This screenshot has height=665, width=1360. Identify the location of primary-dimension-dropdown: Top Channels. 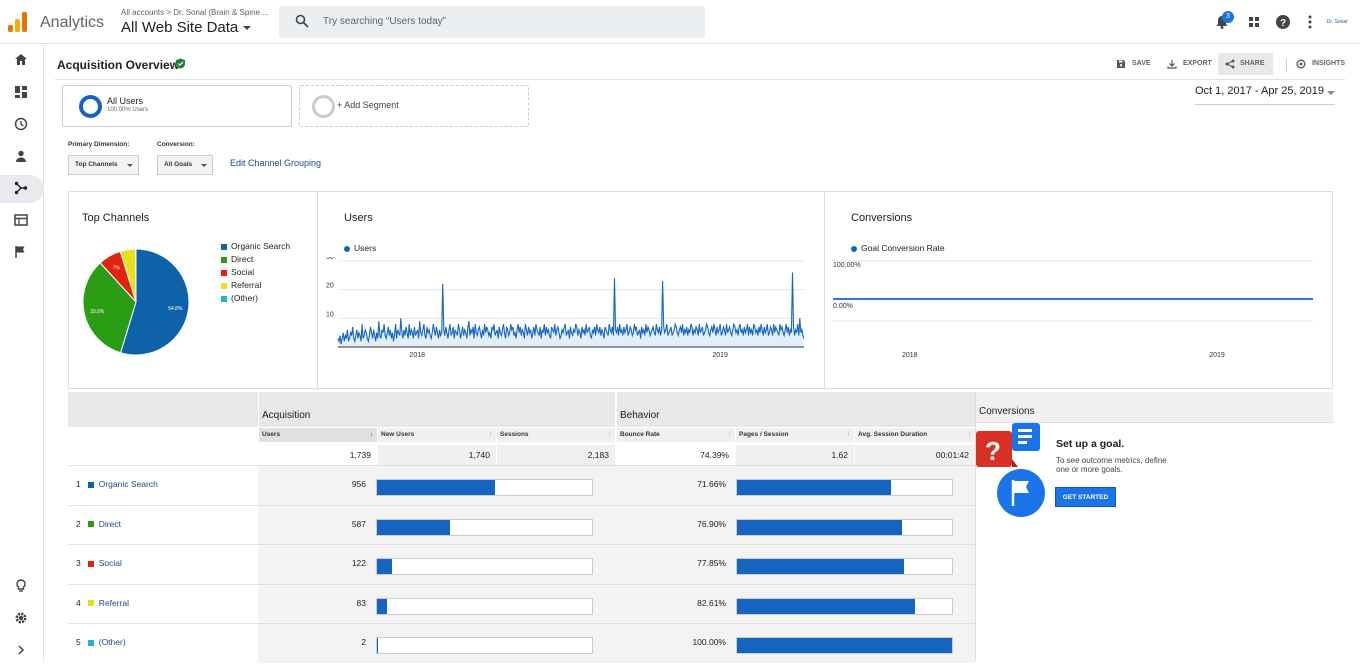
(103, 165).